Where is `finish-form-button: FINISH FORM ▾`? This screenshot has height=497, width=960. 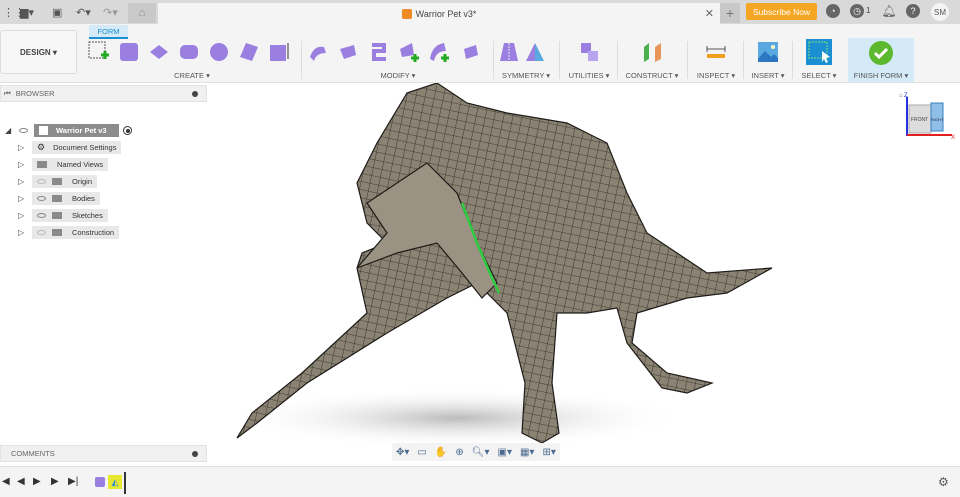 finish-form-button: FINISH FORM ▾ is located at coordinates (881, 60).